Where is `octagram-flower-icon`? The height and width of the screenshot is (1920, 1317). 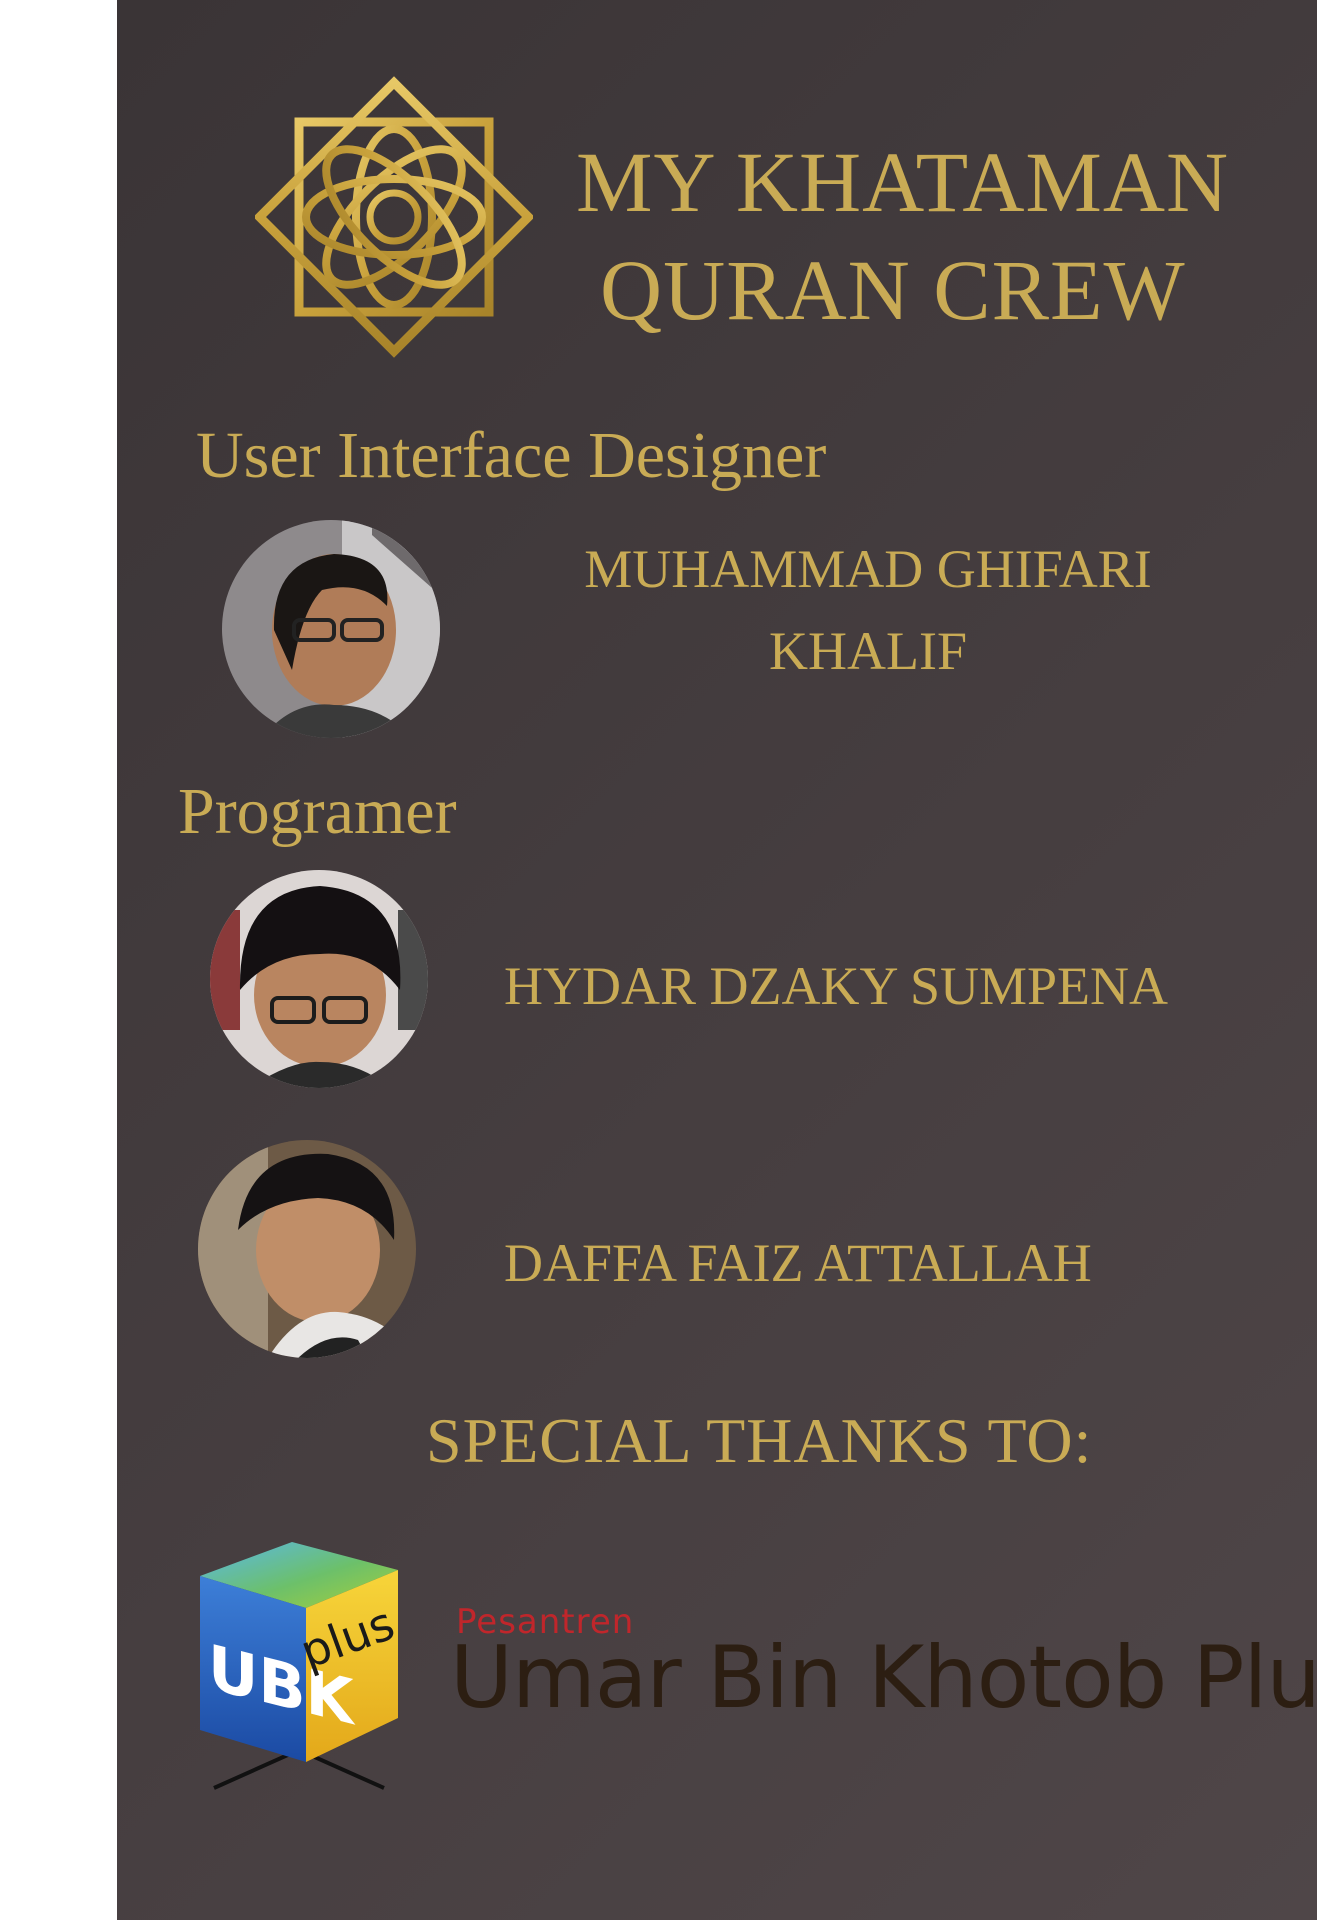 octagram-flower-icon is located at coordinates (394, 217).